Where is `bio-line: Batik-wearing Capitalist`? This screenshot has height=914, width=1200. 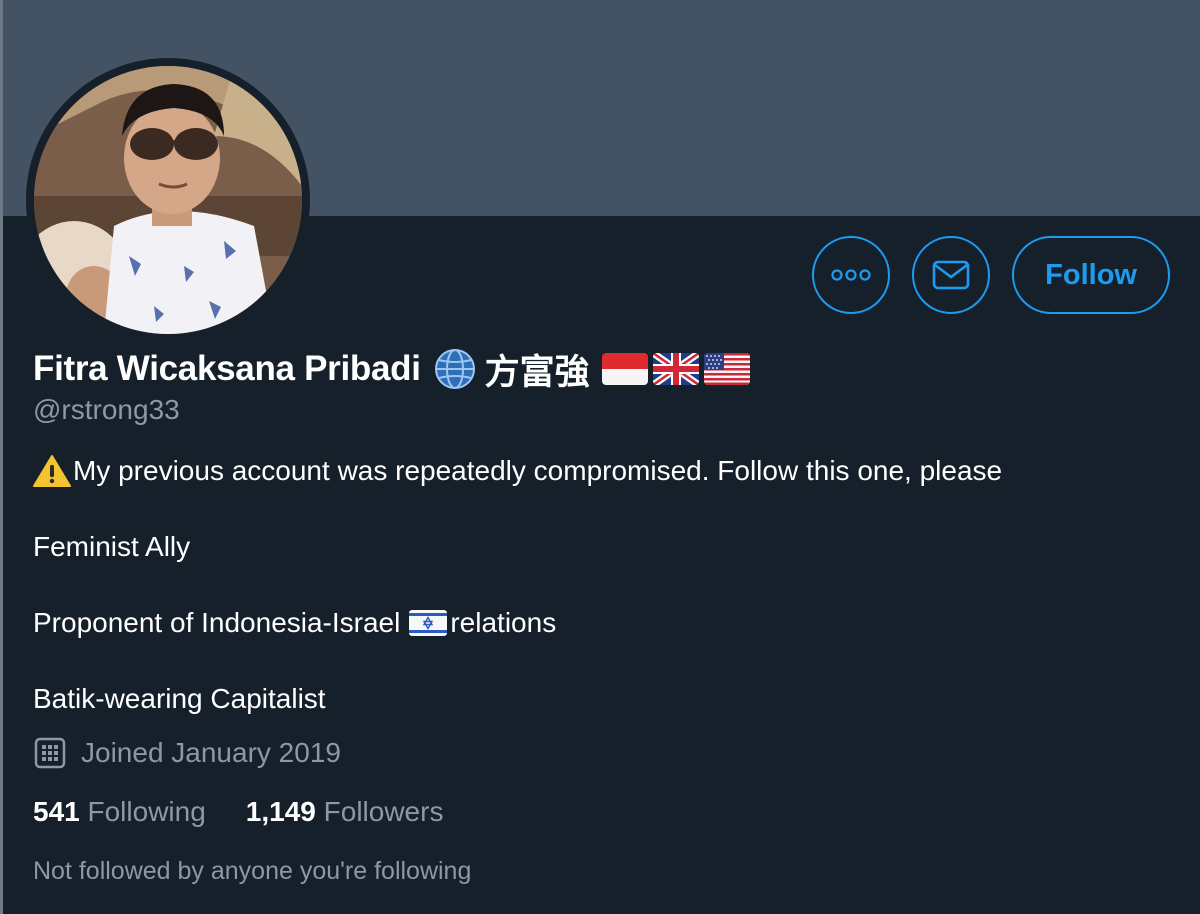 bio-line: Batik-wearing Capitalist is located at coordinates (603, 699).